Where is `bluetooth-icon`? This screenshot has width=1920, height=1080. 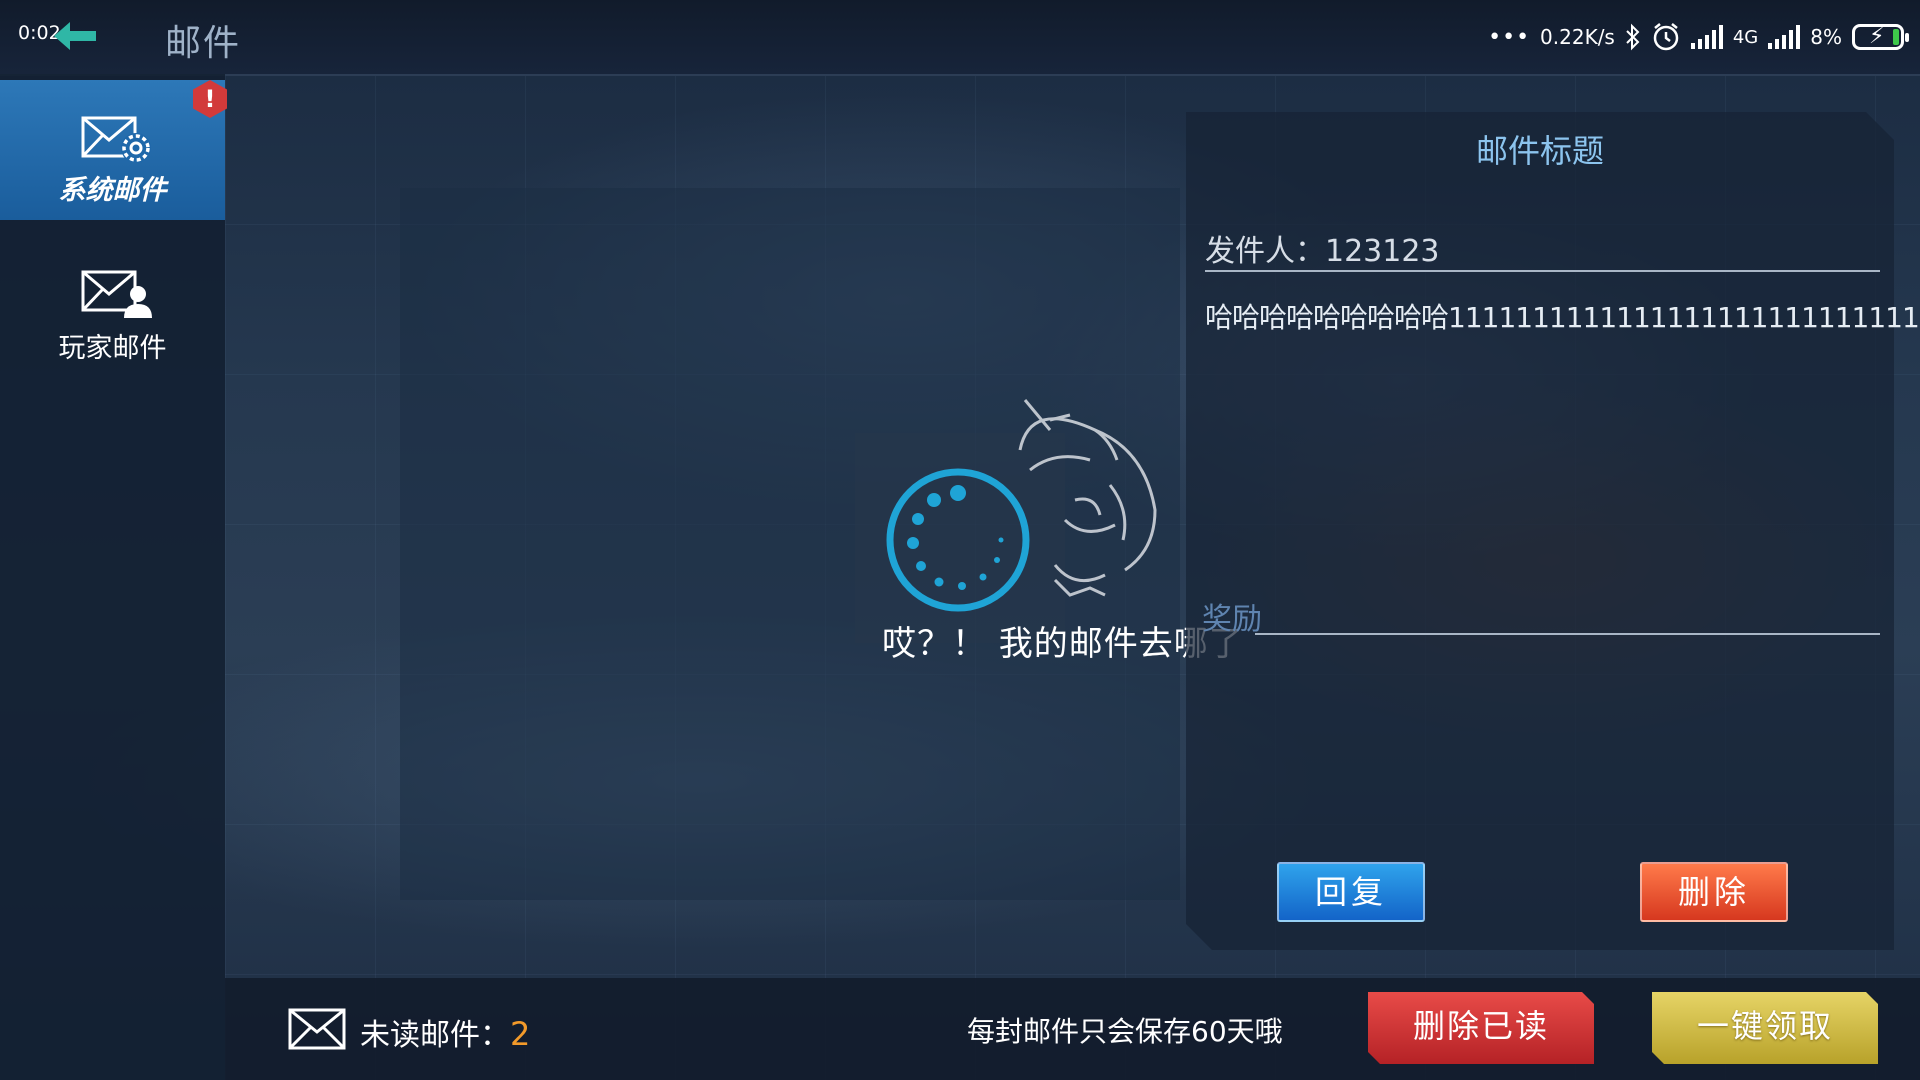
bluetooth-icon is located at coordinates (1633, 37).